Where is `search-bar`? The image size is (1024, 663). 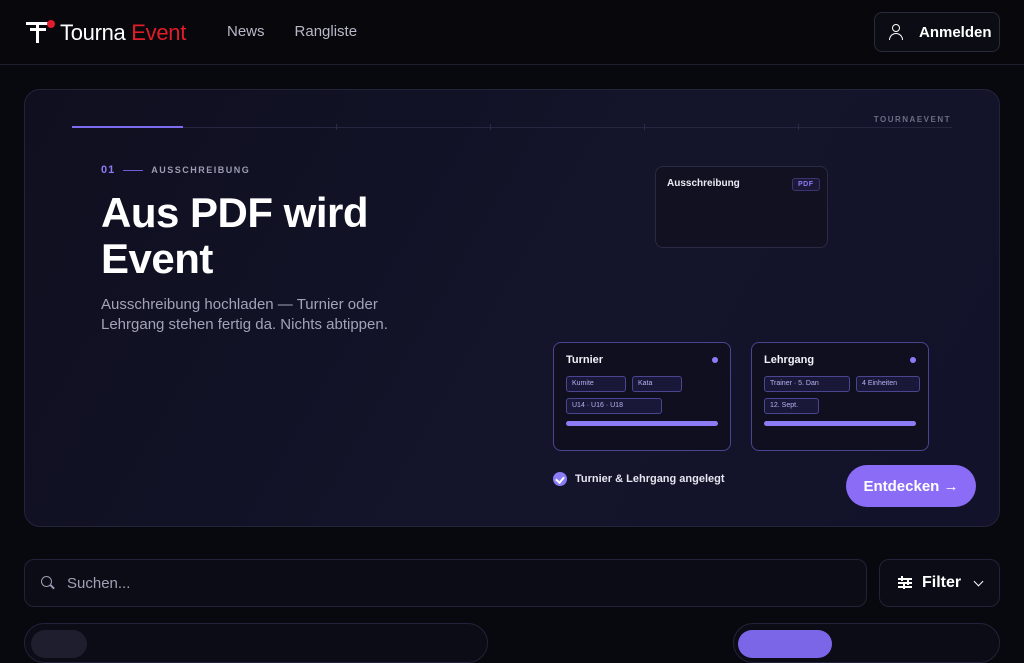 search-bar is located at coordinates (445, 583).